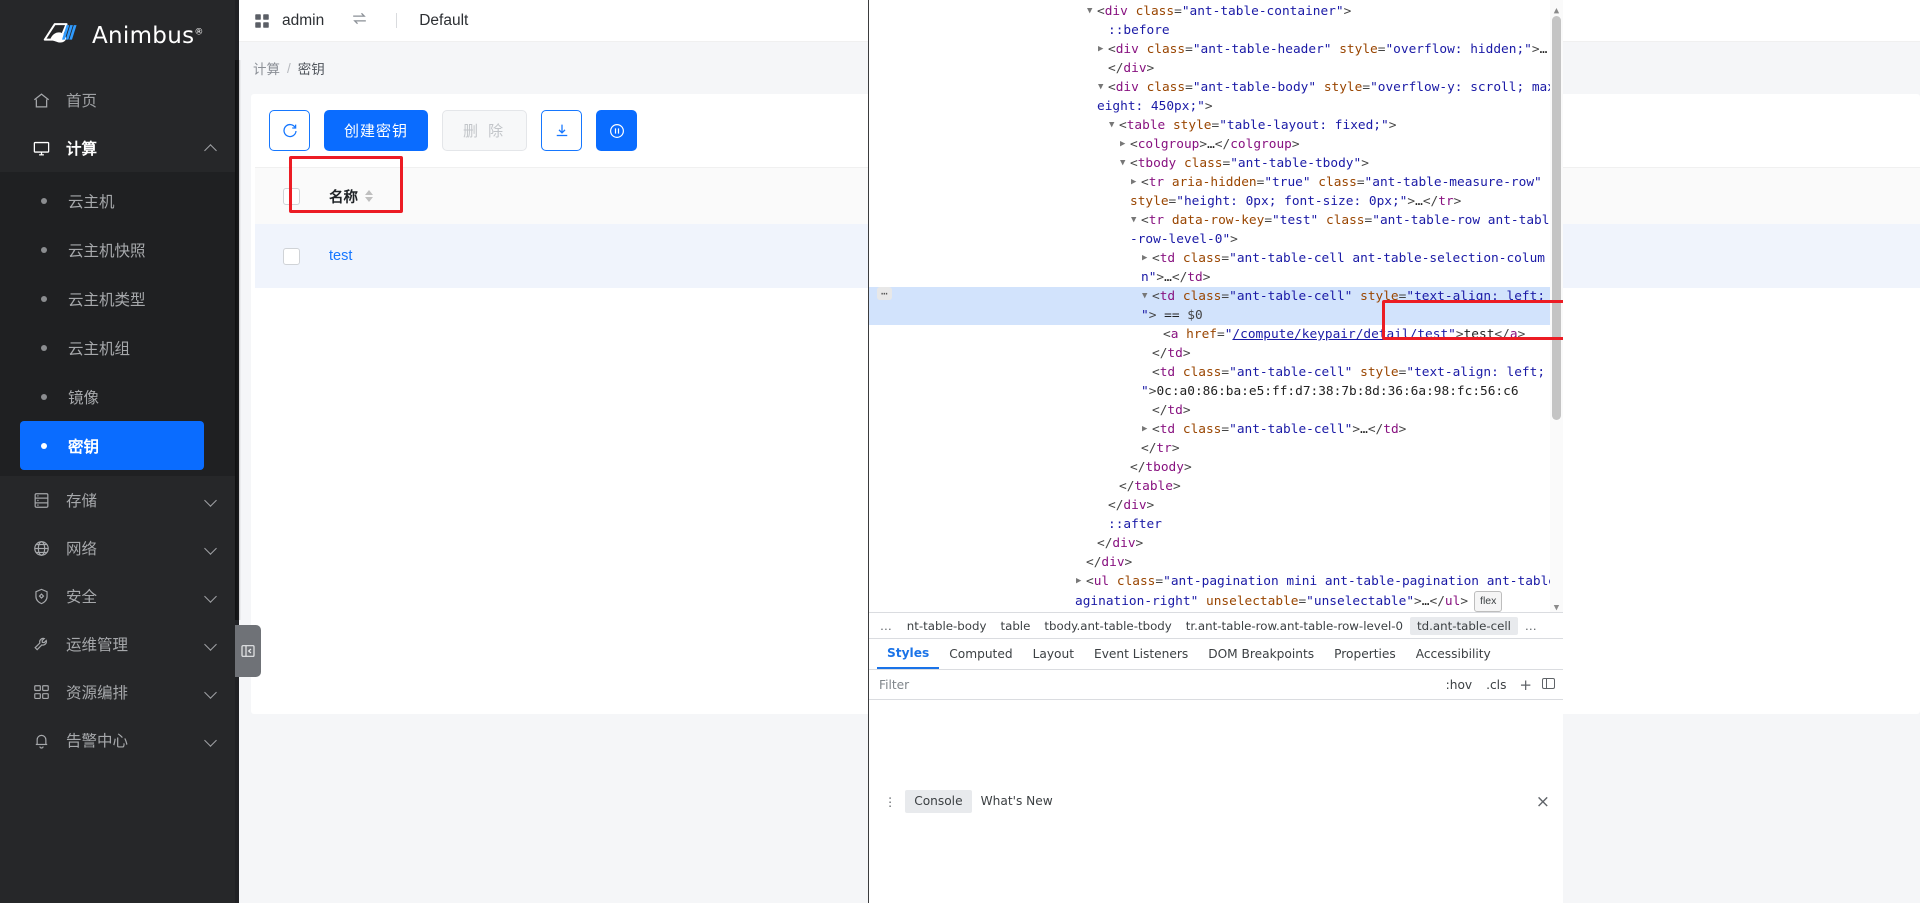 The width and height of the screenshot is (1920, 903). Describe the element at coordinates (112, 445) in the screenshot. I see `sidebar-subitem-keypair: 密钥` at that location.